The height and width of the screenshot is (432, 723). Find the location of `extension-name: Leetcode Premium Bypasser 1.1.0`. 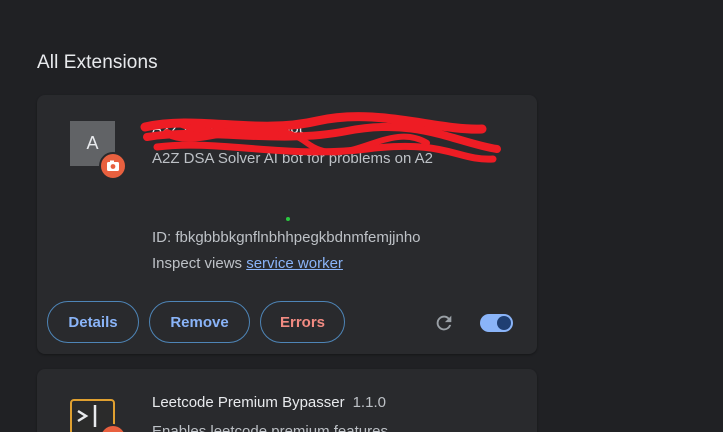

extension-name: Leetcode Premium Bypasser 1.1.0 is located at coordinates (269, 402).